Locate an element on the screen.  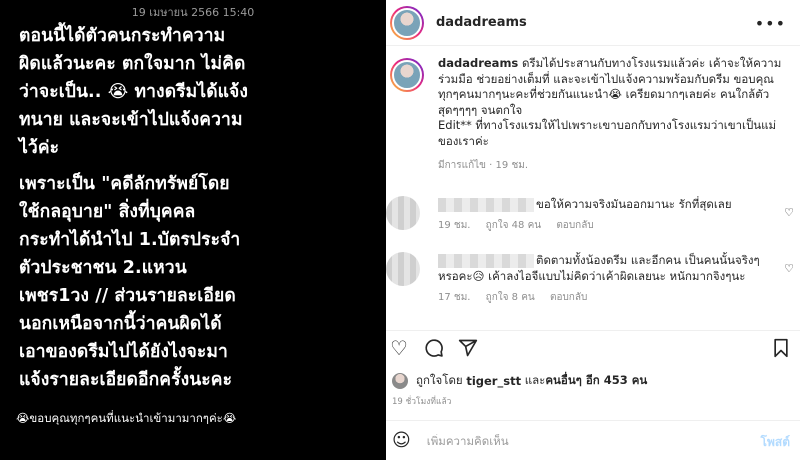
story-line: ตอนนี้ได้ตัวคนกระทำความ is located at coordinates (122, 36).